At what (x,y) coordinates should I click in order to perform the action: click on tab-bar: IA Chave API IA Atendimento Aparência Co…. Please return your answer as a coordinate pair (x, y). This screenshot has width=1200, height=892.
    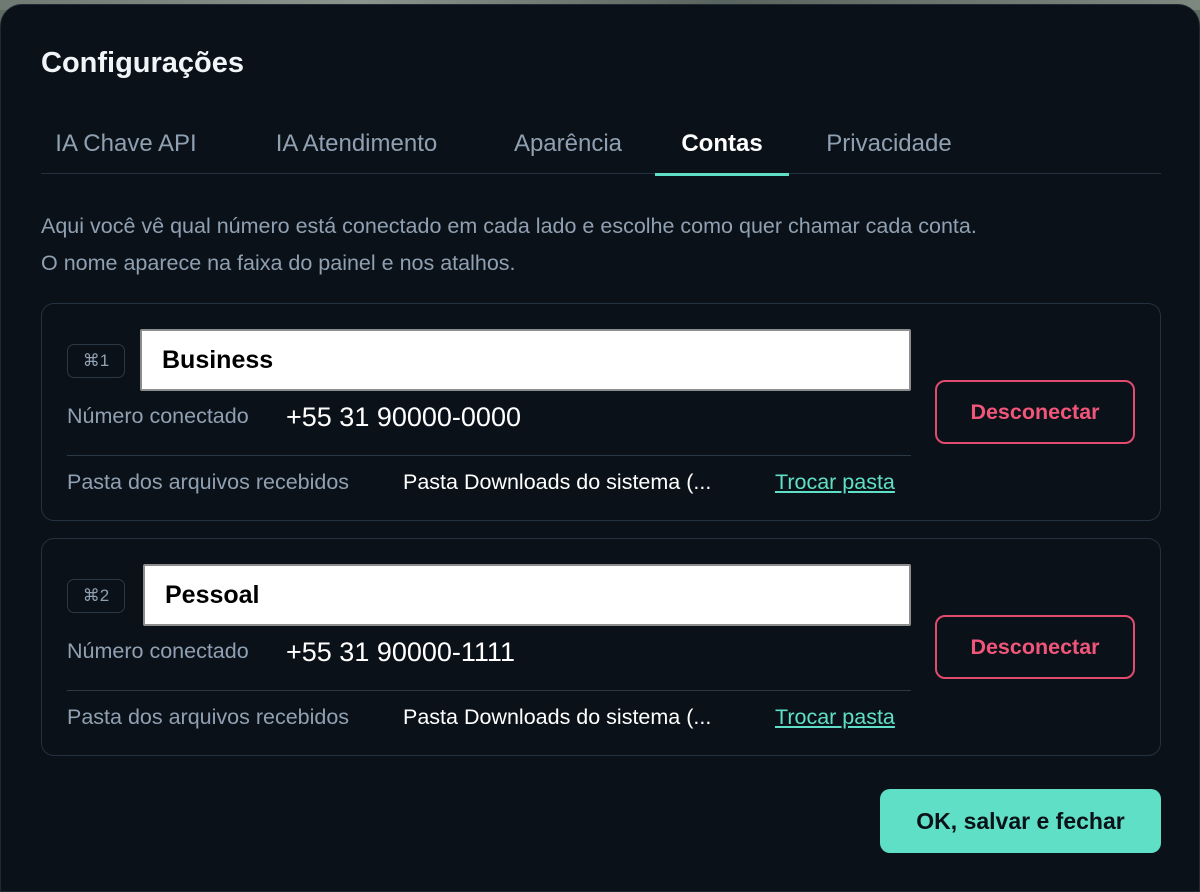
    Looking at the image, I should click on (601, 144).